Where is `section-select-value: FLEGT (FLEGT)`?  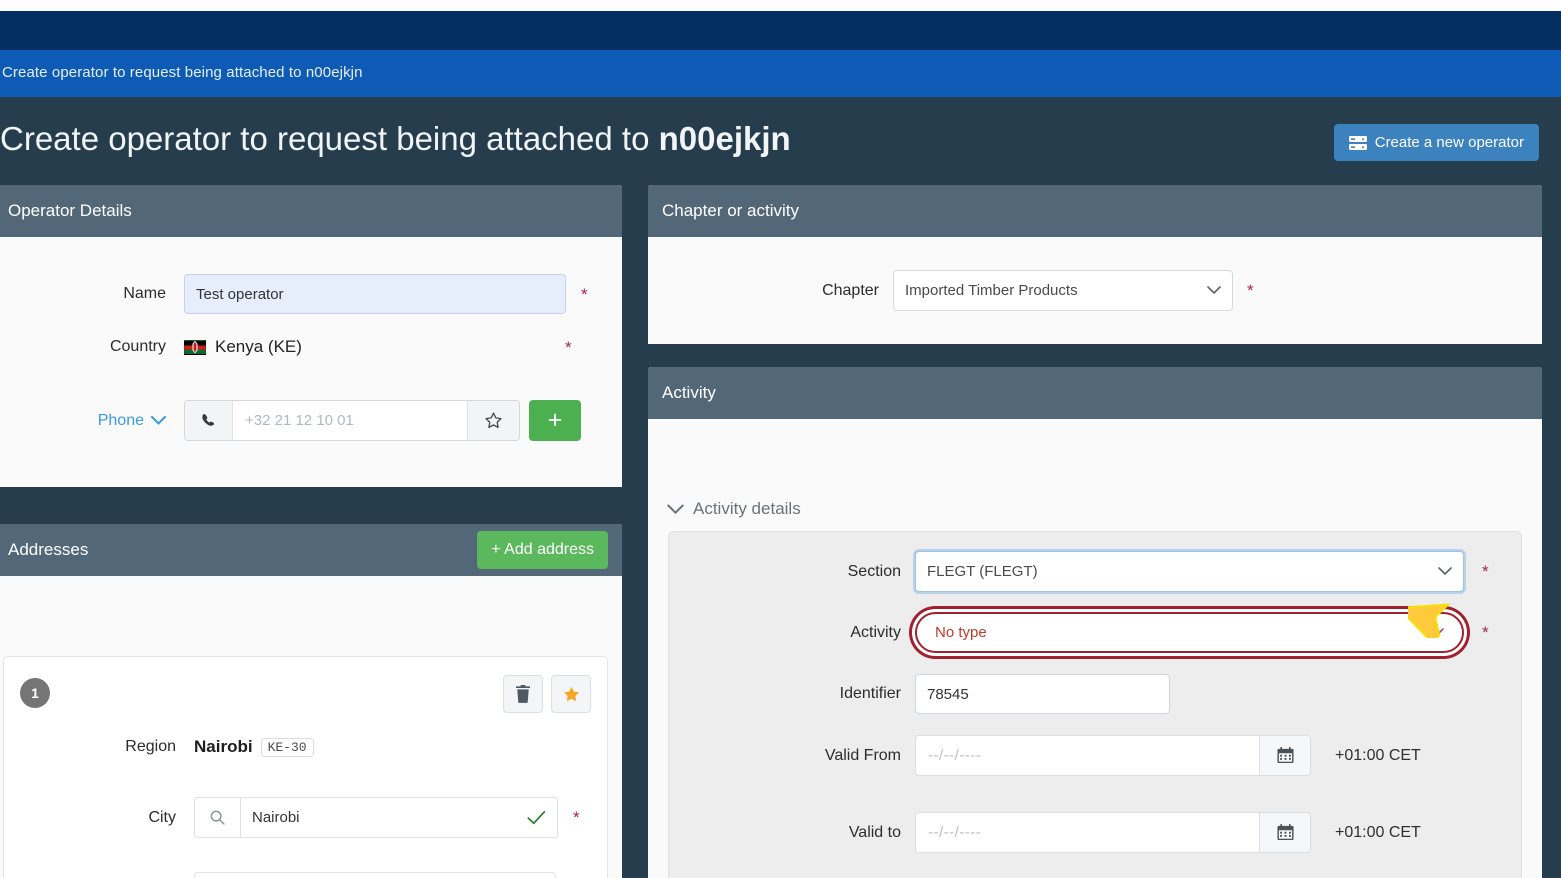
section-select-value: FLEGT (FLEGT) is located at coordinates (982, 571).